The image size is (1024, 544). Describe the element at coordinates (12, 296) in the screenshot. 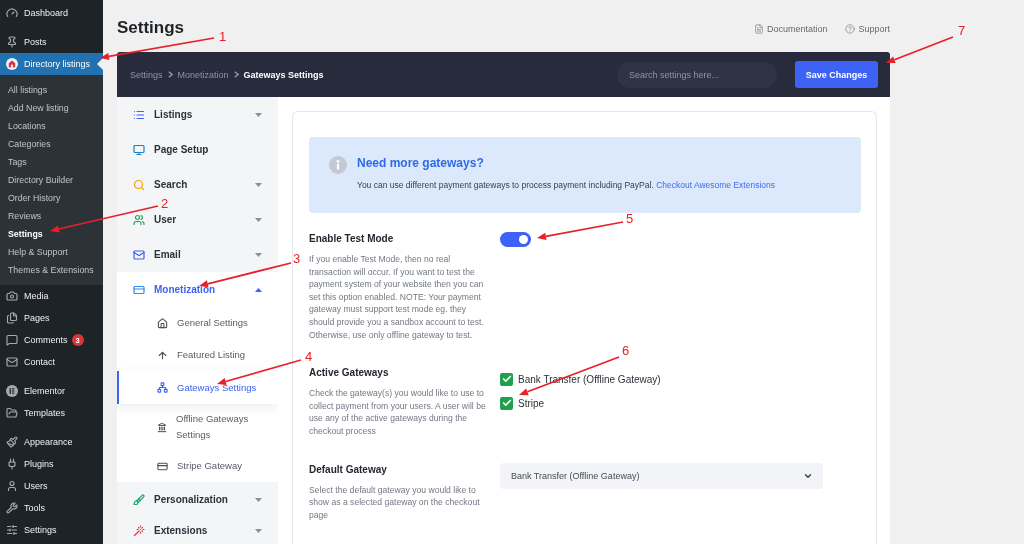

I see `camera-icon` at that location.